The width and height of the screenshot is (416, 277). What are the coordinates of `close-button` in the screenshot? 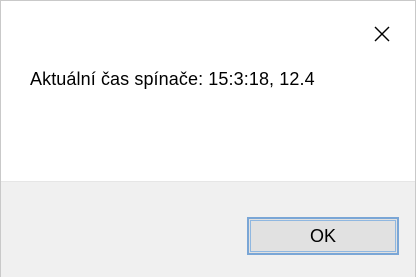 It's located at (382, 34).